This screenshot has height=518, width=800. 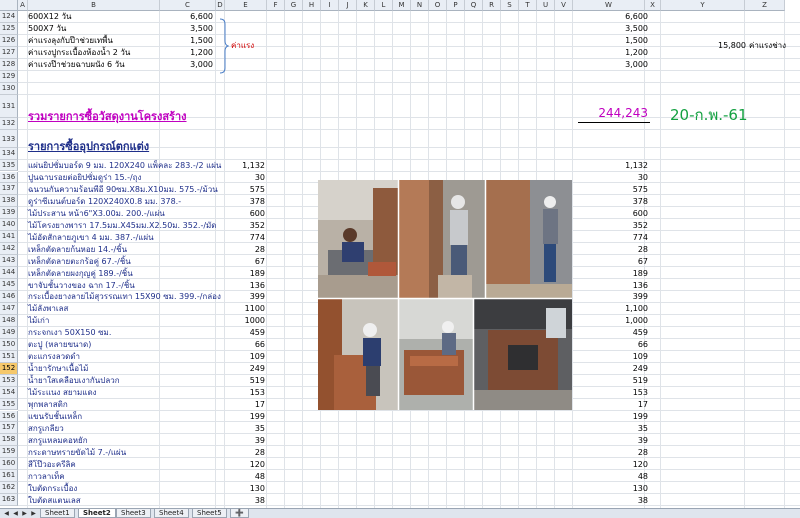 I want to click on column-header-a: A, so click(x=23, y=5).